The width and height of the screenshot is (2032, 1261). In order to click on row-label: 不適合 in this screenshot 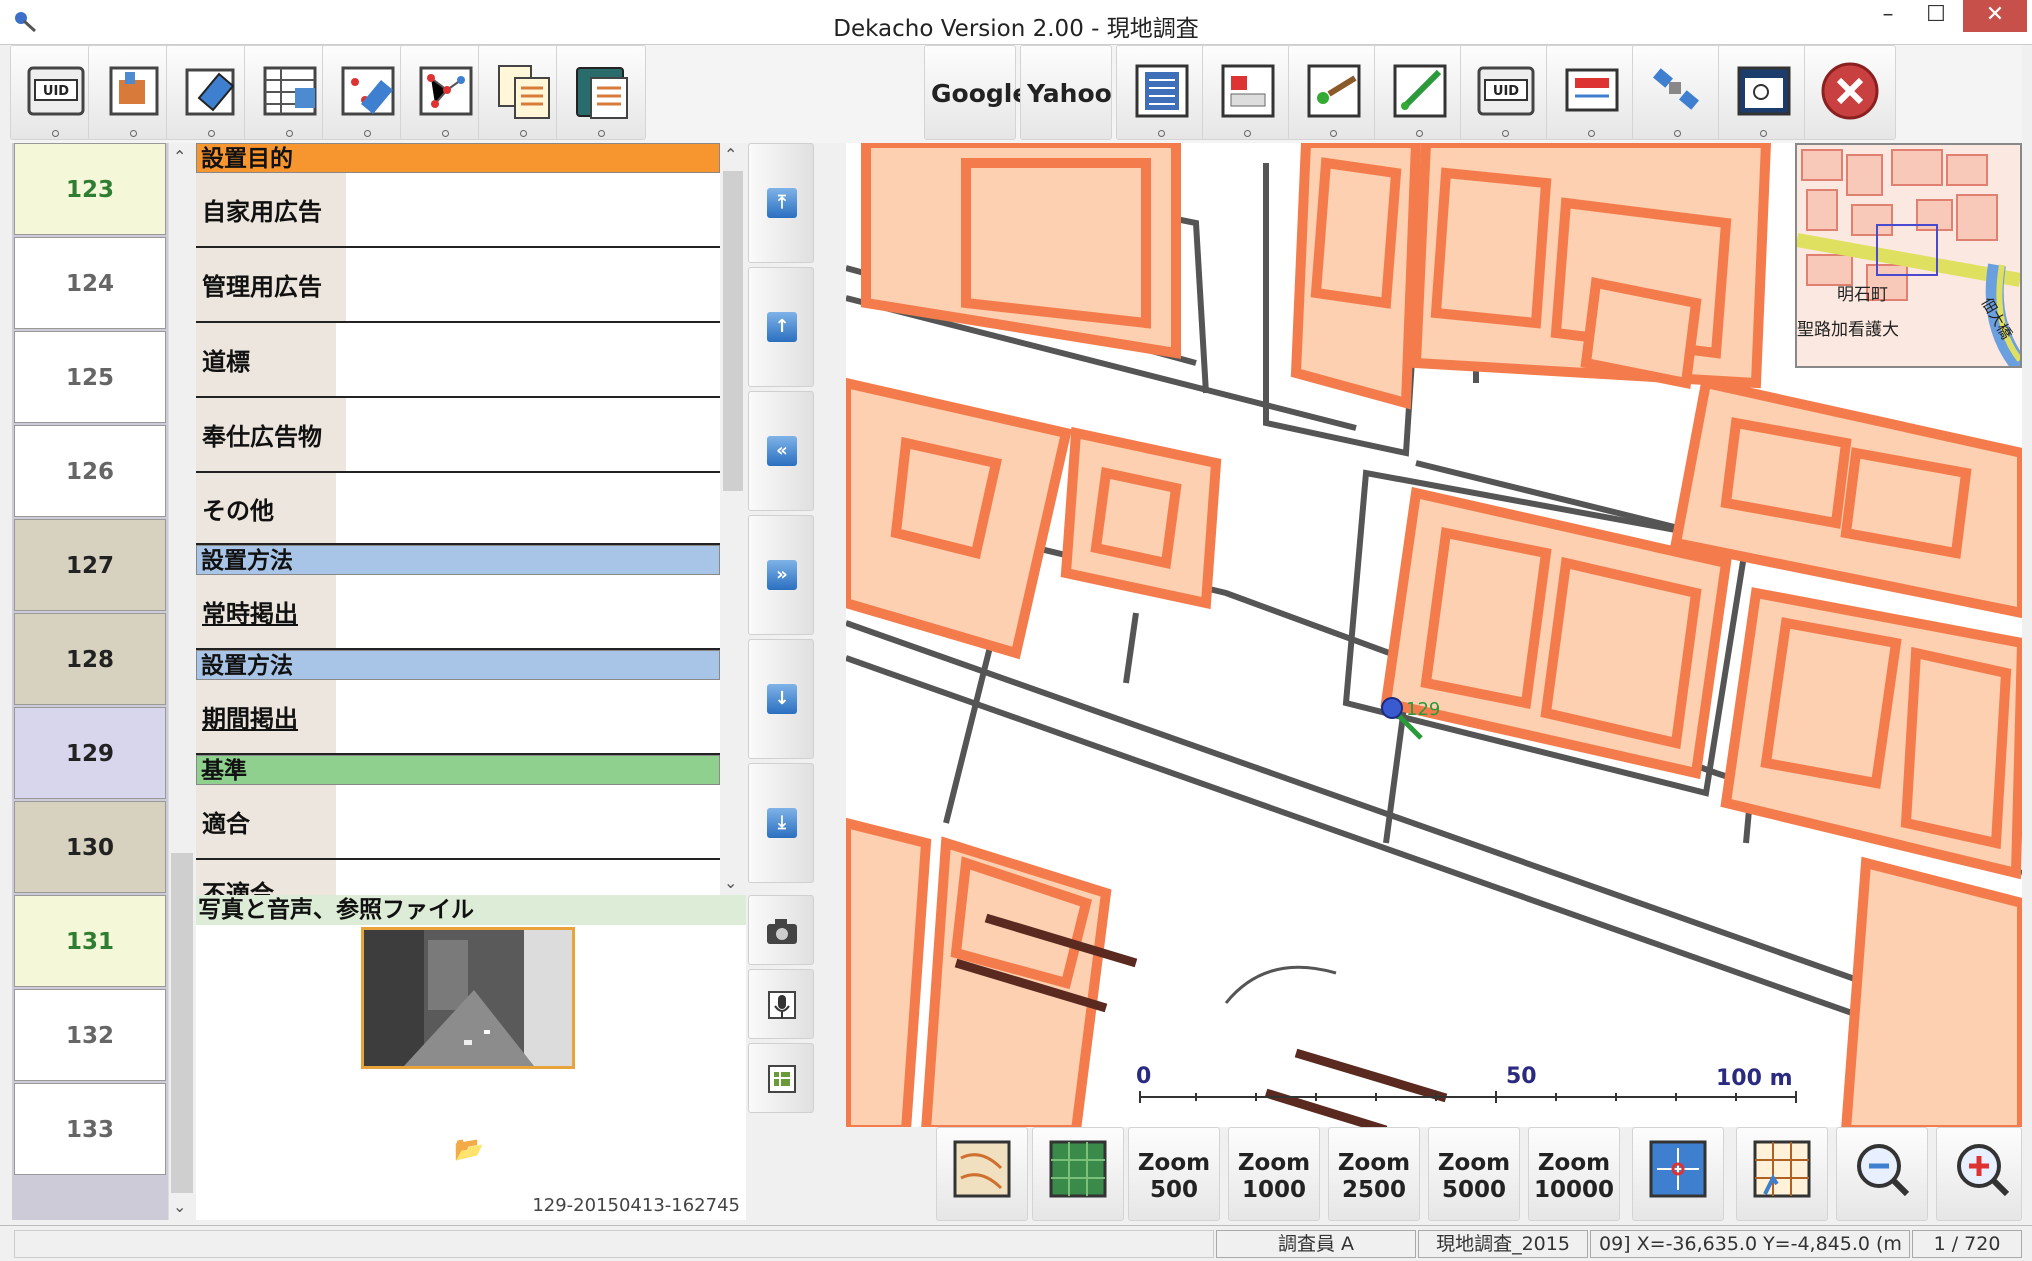, I will do `click(266, 877)`.